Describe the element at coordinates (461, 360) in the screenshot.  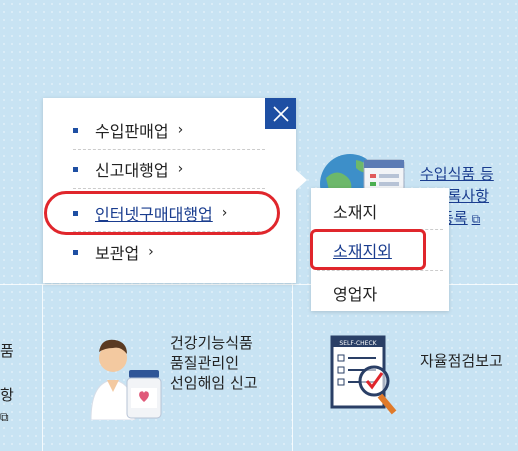
I see `self-check-report-link: 자율점검보고` at that location.